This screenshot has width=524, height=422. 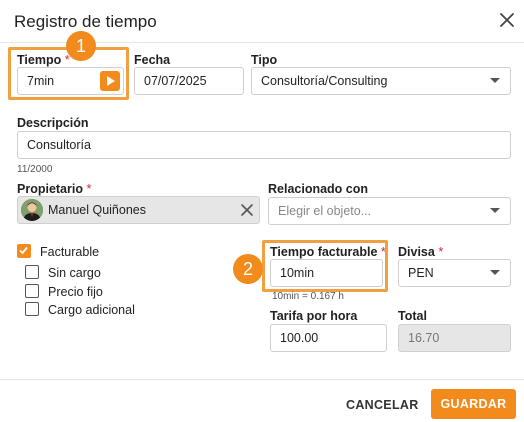 I want to click on fecha-input: 07/07/2025, so click(x=189, y=81).